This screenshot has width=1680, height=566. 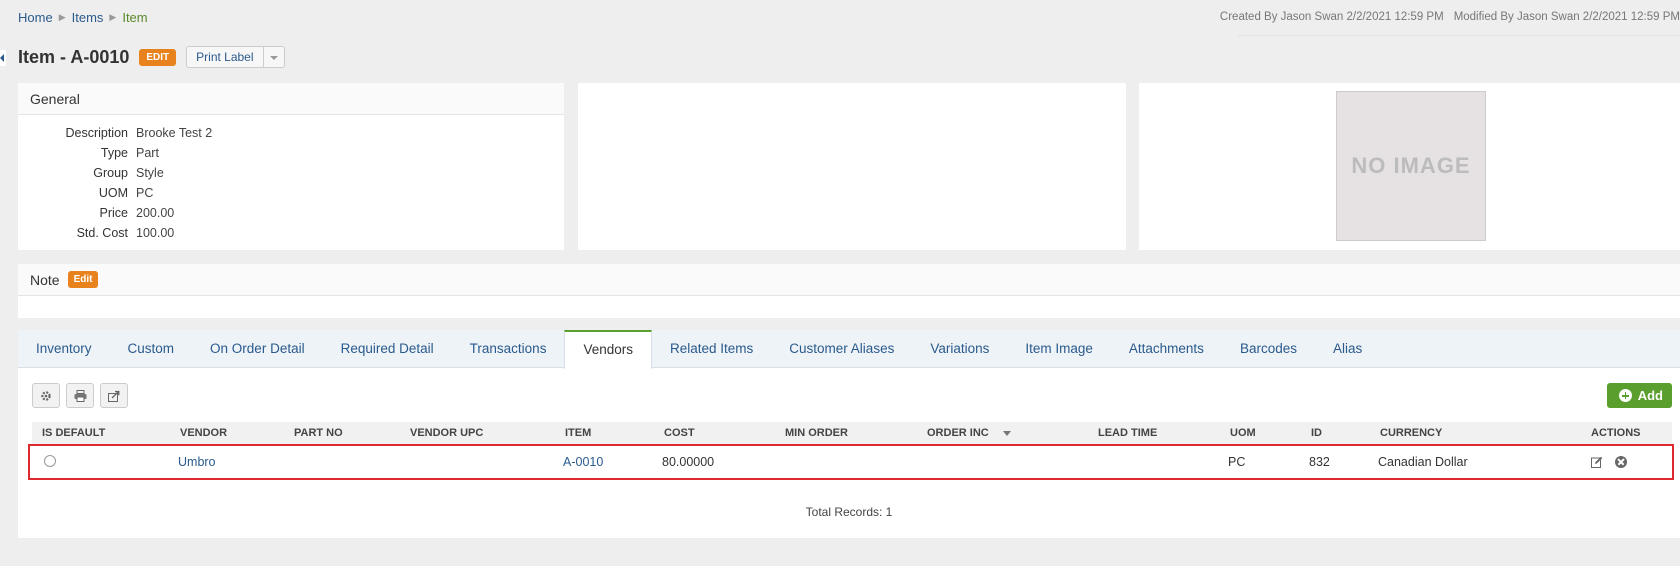 What do you see at coordinates (477, 433) in the screenshot?
I see `col-vendor-upc: VENDOR UPC` at bounding box center [477, 433].